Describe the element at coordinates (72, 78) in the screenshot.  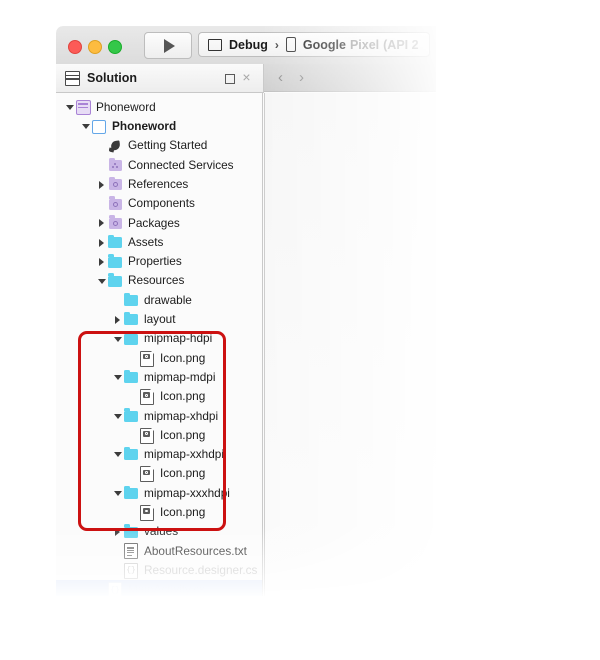
I see `solution-panel-icon` at that location.